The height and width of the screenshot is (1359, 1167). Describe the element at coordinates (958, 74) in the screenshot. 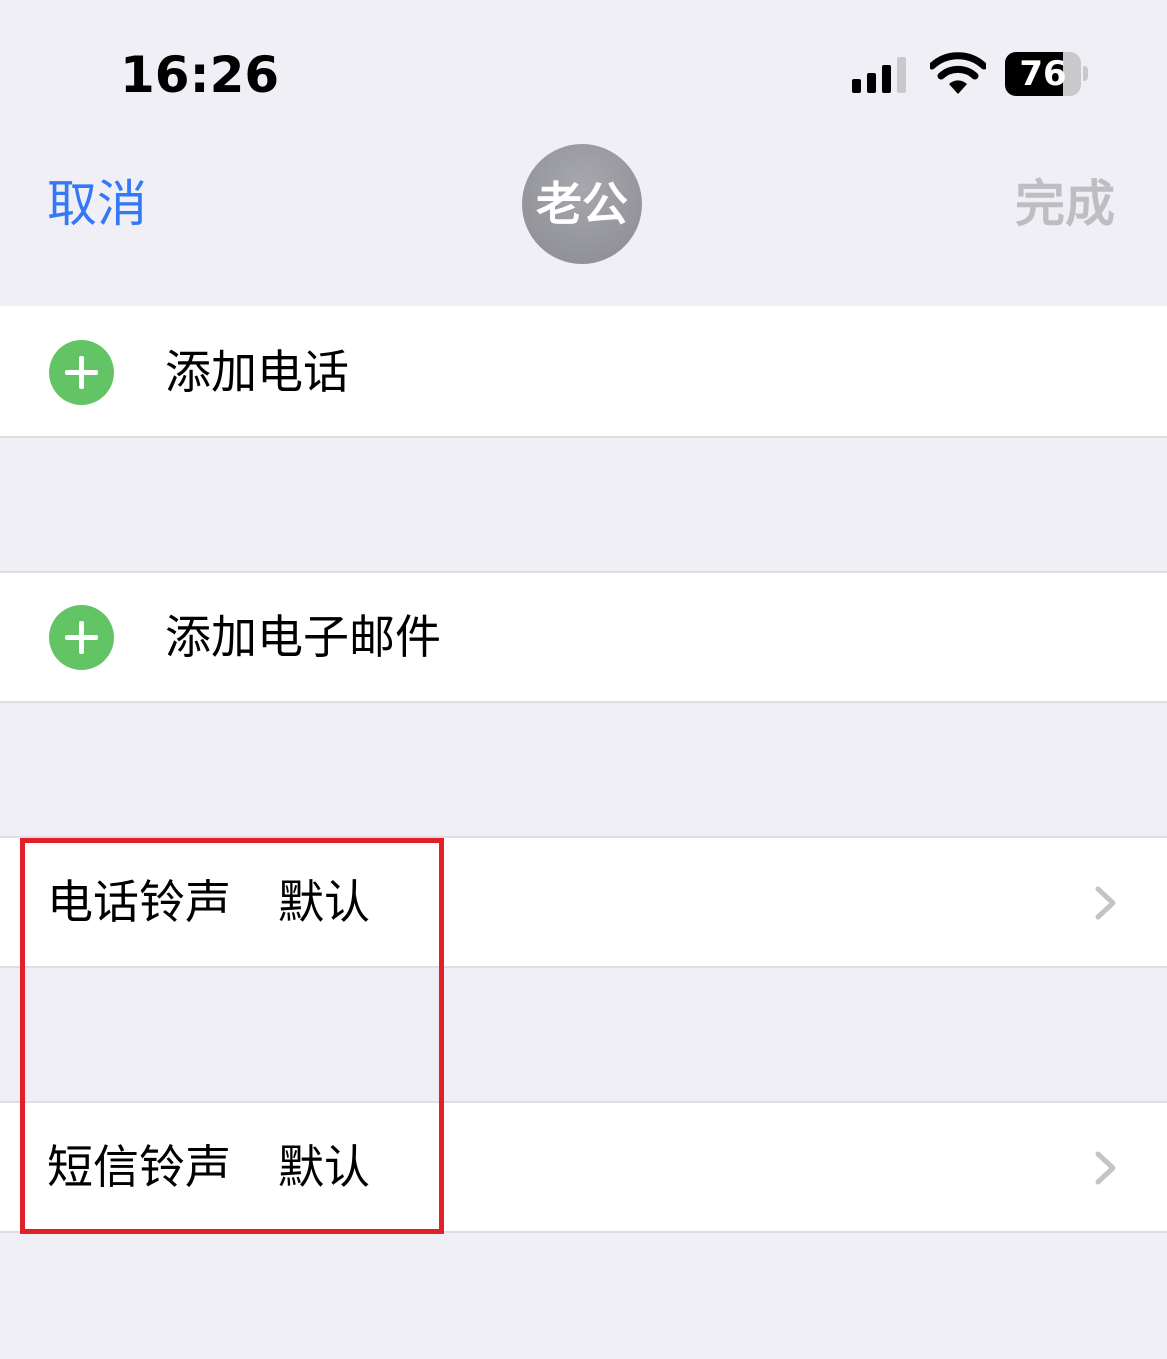

I see `wifi-icon` at that location.